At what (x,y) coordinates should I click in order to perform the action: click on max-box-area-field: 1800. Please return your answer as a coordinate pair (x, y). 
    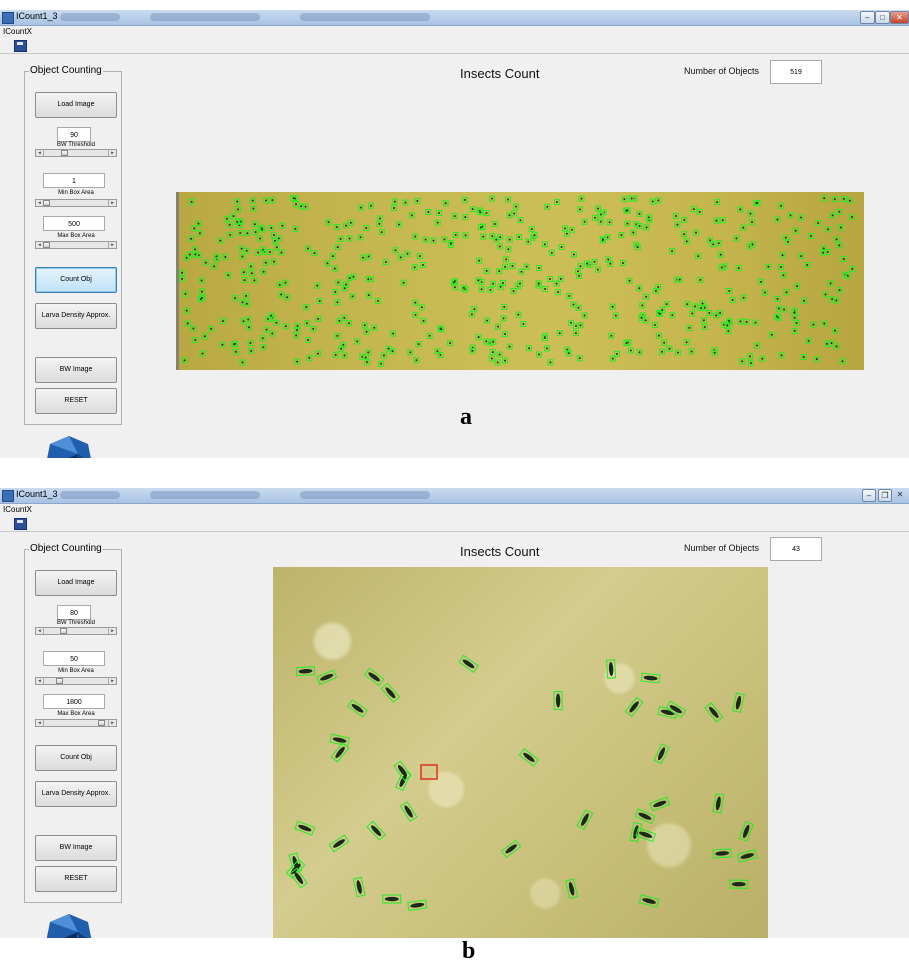
    Looking at the image, I should click on (74, 701).